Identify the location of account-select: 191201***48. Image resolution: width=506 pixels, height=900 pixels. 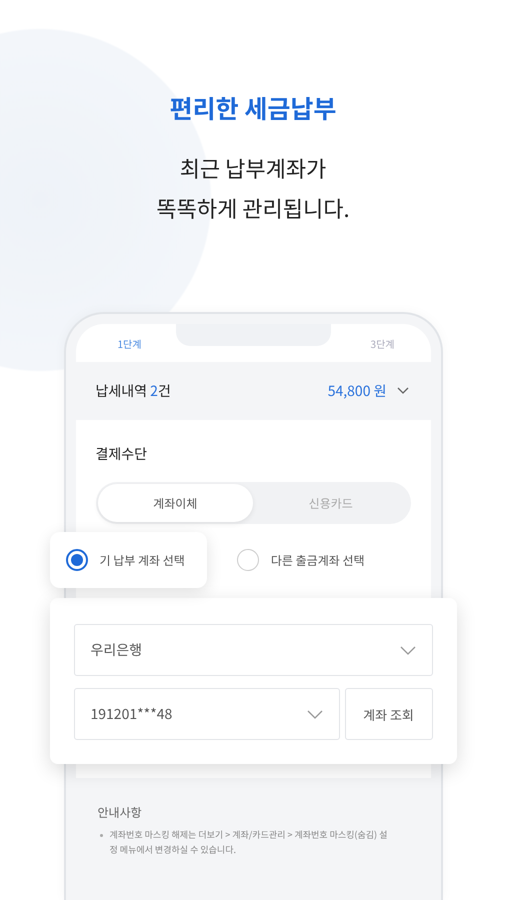
(207, 714).